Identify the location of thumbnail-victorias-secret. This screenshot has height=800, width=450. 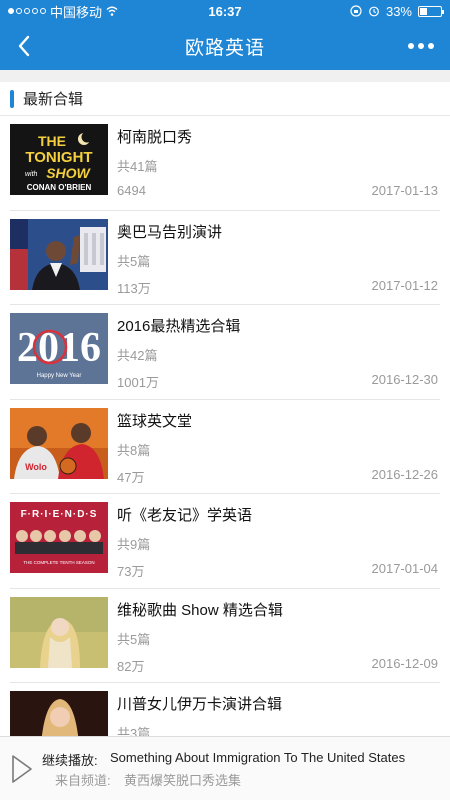
(59, 632).